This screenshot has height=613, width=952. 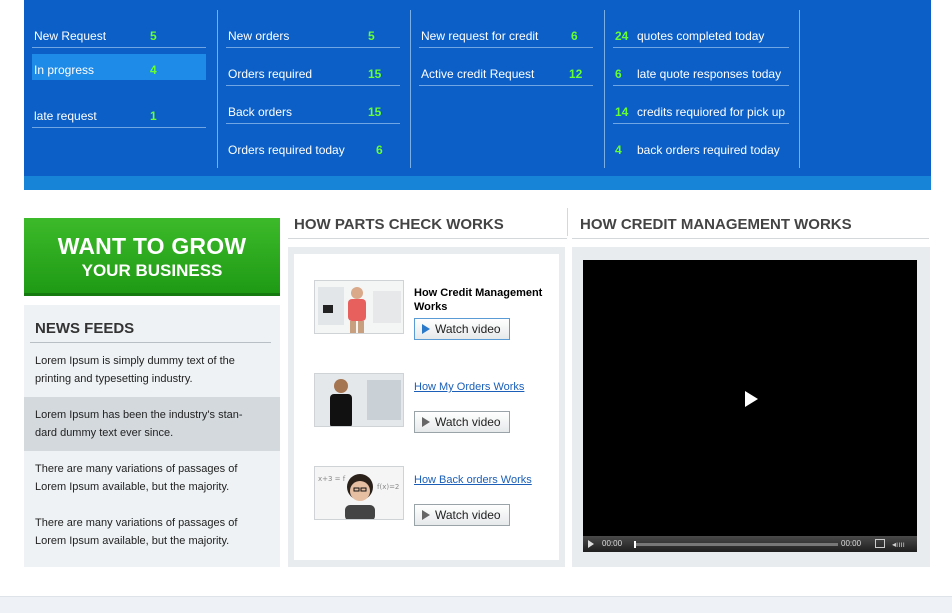 I want to click on stats-bottom-bar, so click(x=477, y=183).